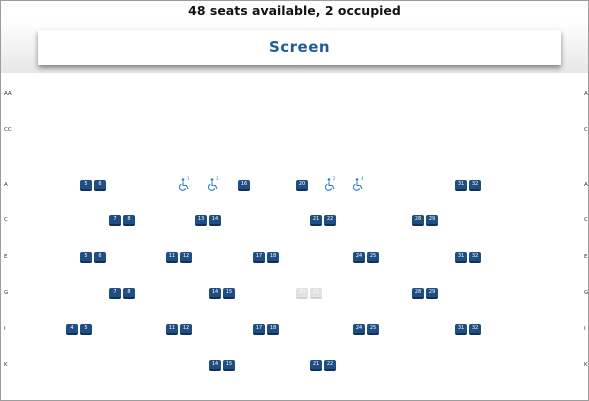 This screenshot has width=589, height=401. I want to click on row-label-a-left: A, so click(6, 185).